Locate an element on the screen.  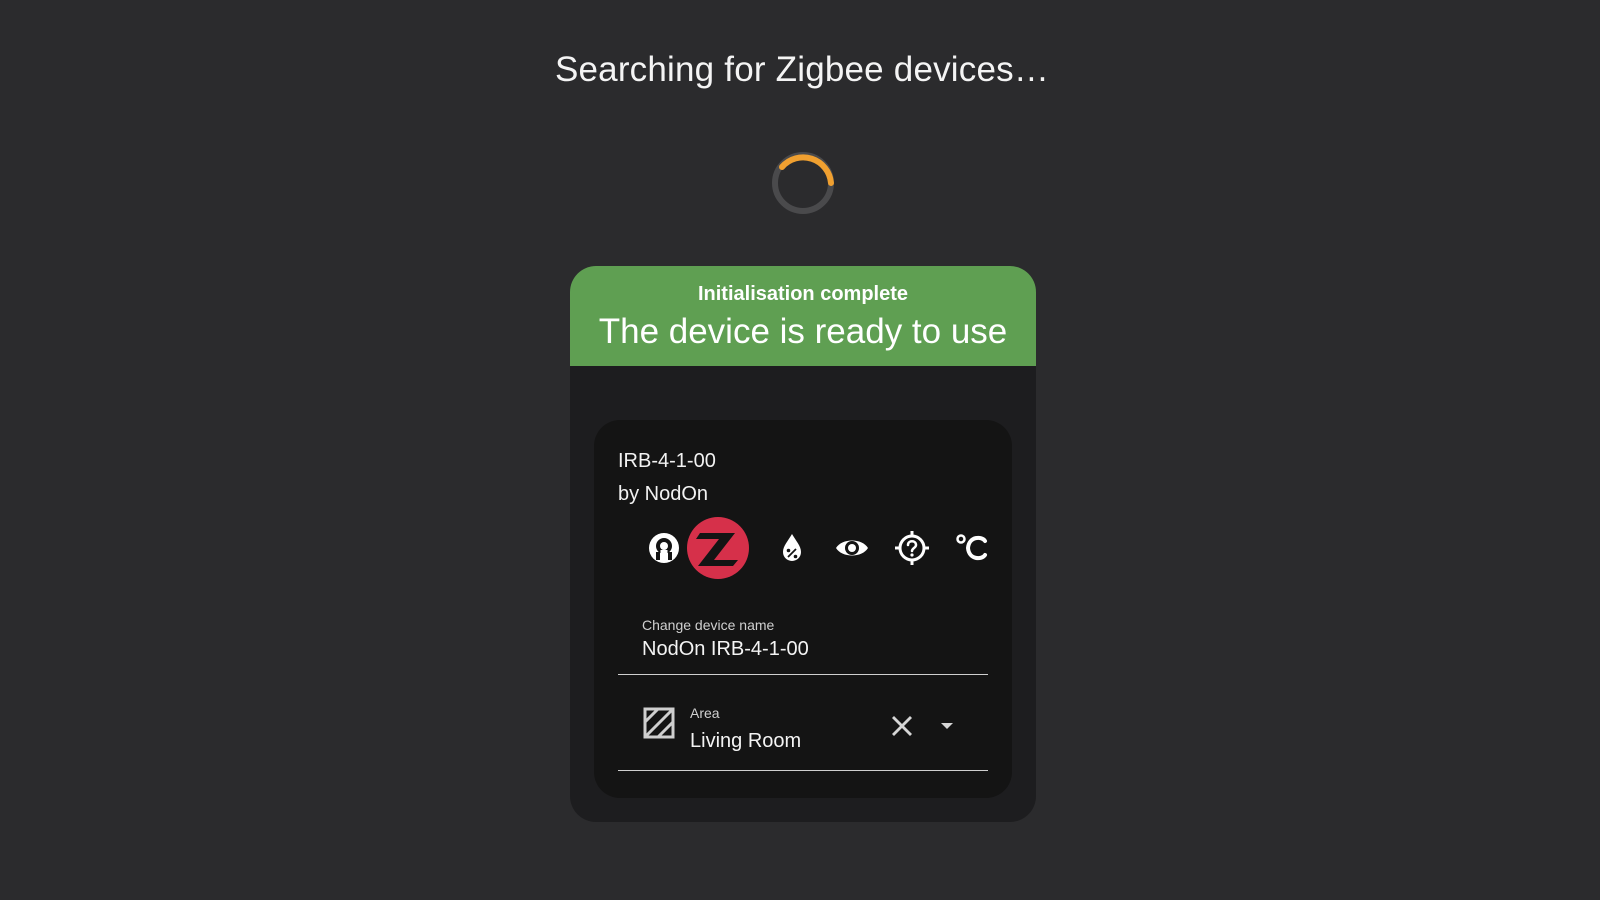
chevron-down-icon is located at coordinates (947, 726).